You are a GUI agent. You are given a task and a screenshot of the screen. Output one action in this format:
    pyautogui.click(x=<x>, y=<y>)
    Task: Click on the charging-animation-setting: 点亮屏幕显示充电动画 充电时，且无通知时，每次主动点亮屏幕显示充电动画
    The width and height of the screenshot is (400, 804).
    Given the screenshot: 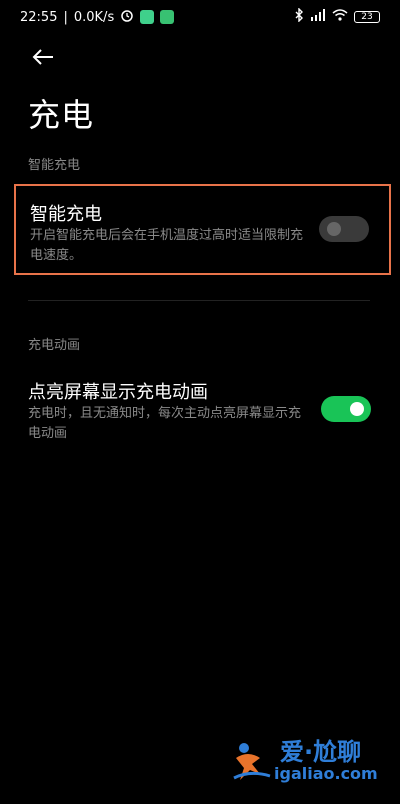 What is the action you would take?
    pyautogui.click(x=202, y=409)
    